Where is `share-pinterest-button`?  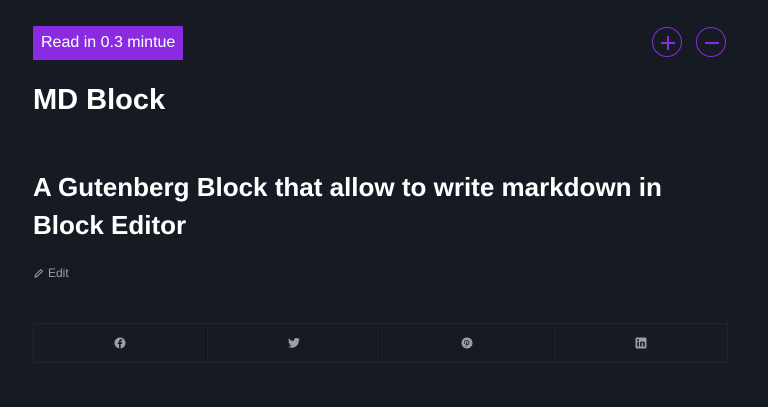 share-pinterest-button is located at coordinates (467, 343).